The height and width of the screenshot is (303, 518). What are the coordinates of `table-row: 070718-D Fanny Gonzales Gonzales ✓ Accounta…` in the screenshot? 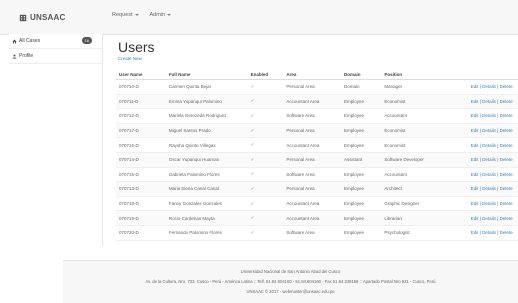 It's located at (317, 204).